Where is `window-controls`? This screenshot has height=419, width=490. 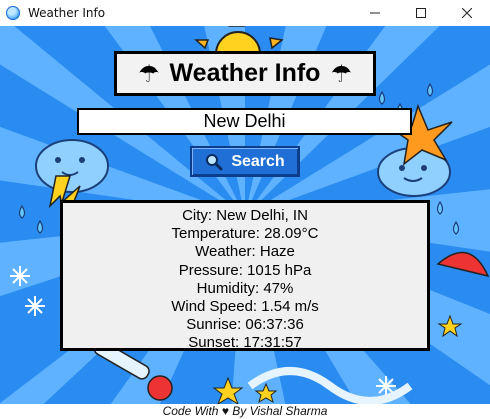 window-controls is located at coordinates (421, 13).